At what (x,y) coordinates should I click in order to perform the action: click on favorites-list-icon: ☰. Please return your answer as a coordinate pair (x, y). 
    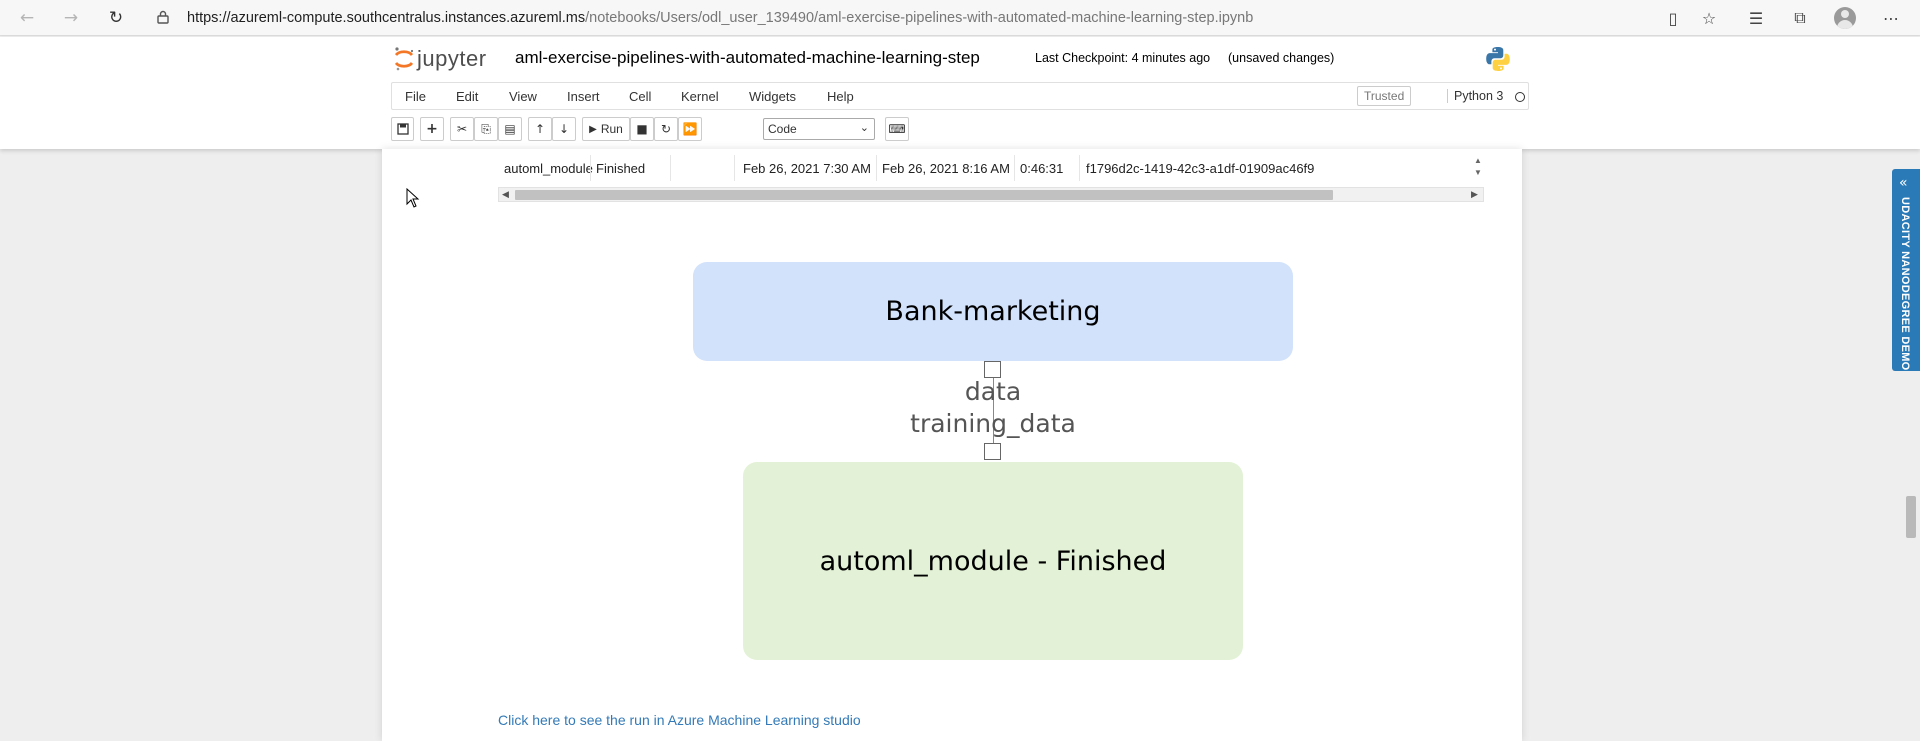
    Looking at the image, I should click on (1756, 18).